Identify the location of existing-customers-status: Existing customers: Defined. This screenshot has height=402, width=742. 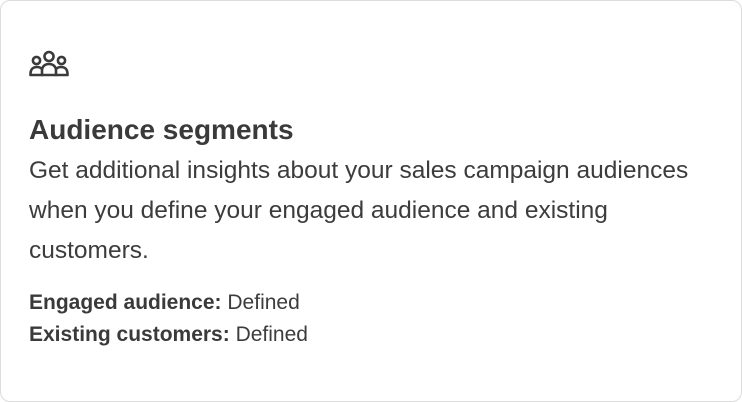
(168, 335).